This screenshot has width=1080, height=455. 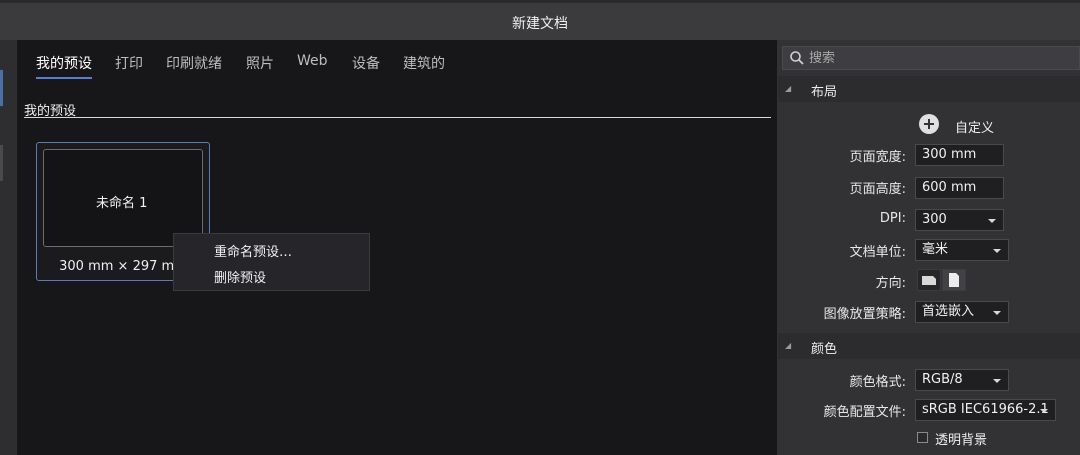 What do you see at coordinates (959, 155) in the screenshot?
I see `page-width-input: 300 mm` at bounding box center [959, 155].